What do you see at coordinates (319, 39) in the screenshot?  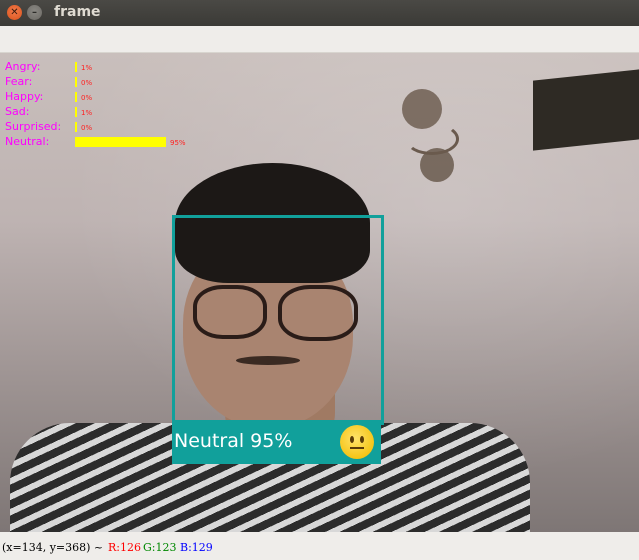 I see `toolbar` at bounding box center [319, 39].